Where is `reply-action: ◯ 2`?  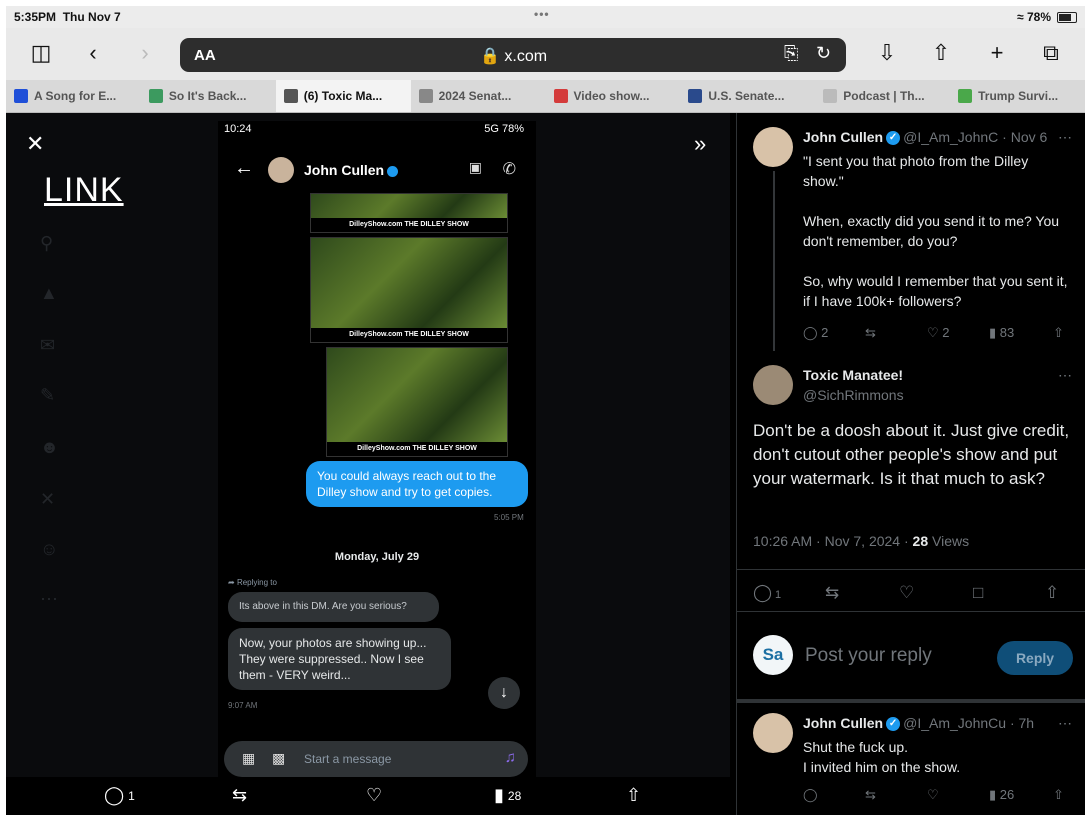 reply-action: ◯ 2 is located at coordinates (815, 333).